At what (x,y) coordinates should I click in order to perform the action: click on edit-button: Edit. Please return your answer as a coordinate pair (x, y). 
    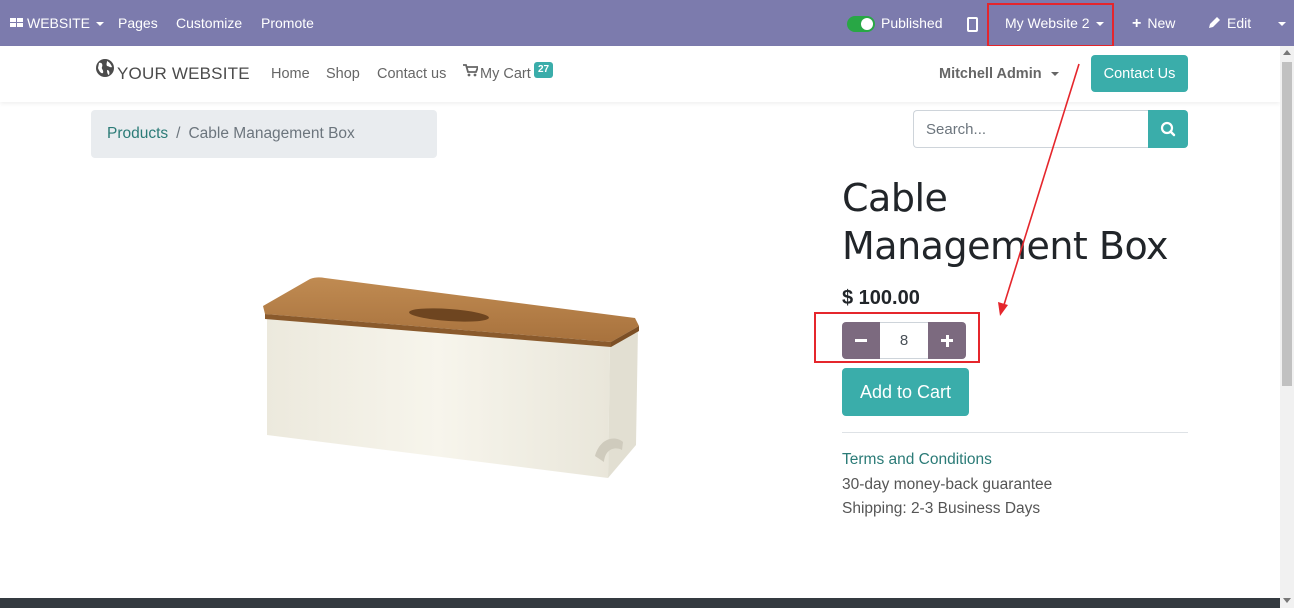
    Looking at the image, I should click on (1229, 23).